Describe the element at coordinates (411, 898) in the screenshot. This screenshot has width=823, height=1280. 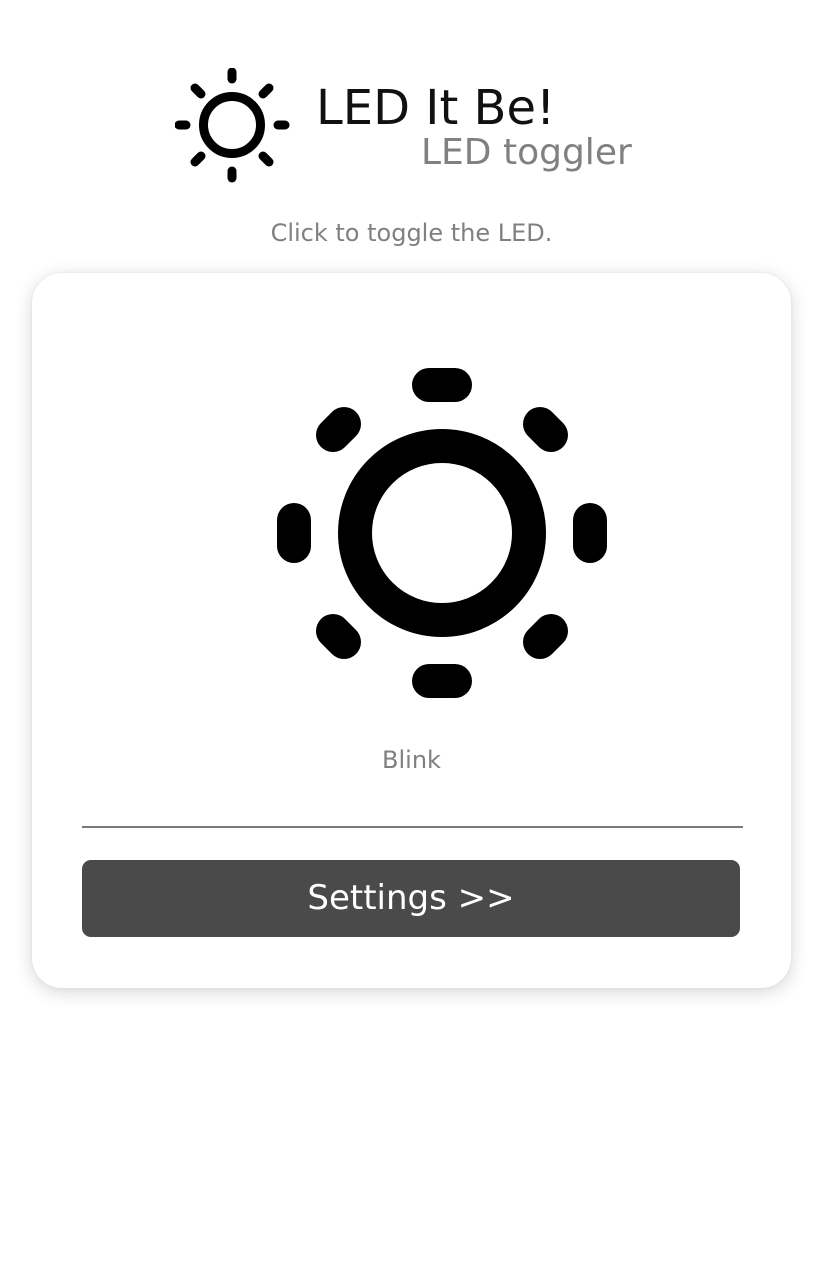
I see `settings-button: Settings >>` at that location.